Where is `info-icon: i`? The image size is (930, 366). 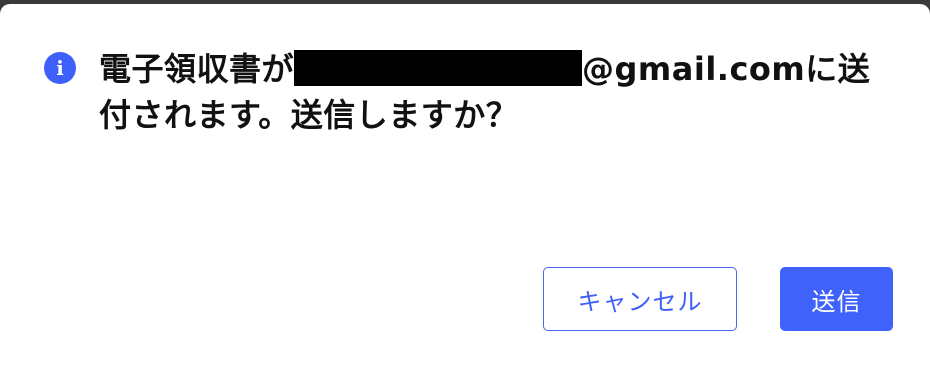 info-icon: i is located at coordinates (60, 68).